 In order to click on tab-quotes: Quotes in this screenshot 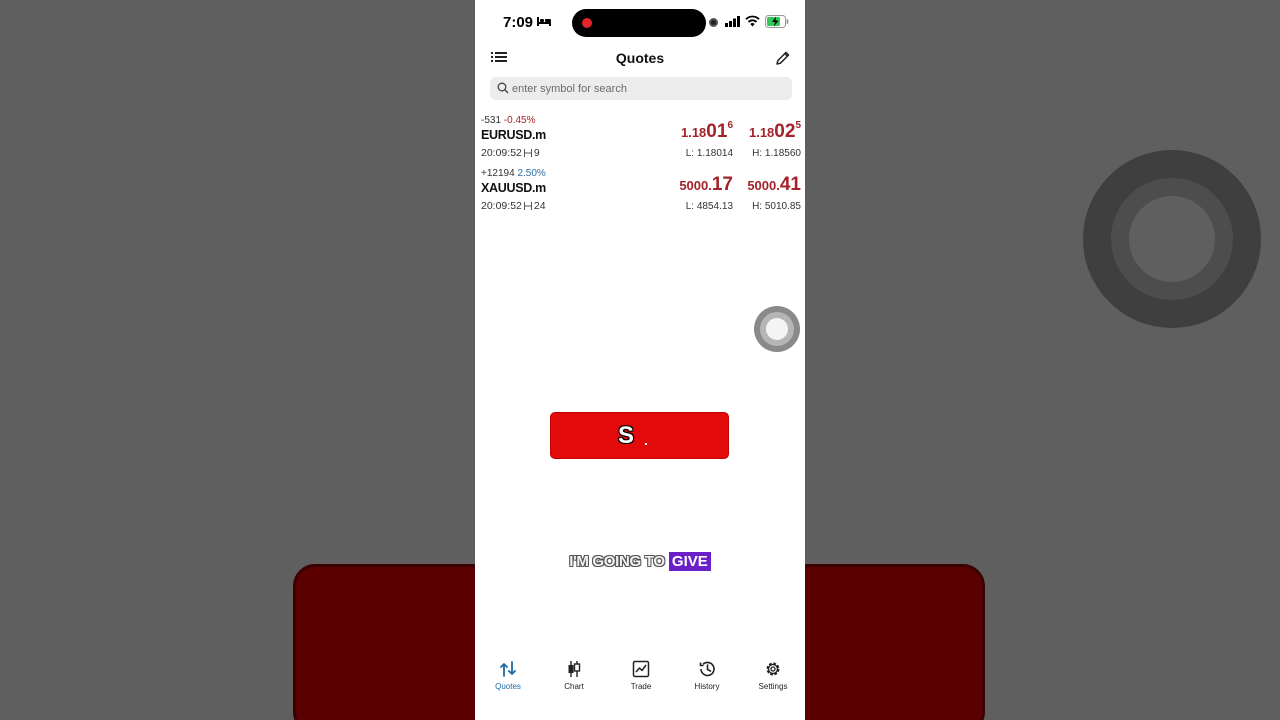, I will do `click(508, 680)`.